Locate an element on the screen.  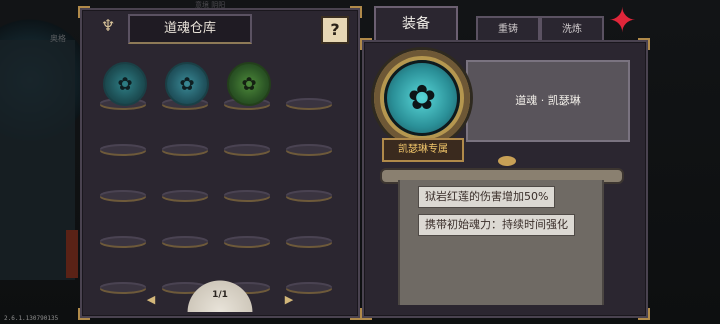
divider-ornament is located at coordinates (507, 161).